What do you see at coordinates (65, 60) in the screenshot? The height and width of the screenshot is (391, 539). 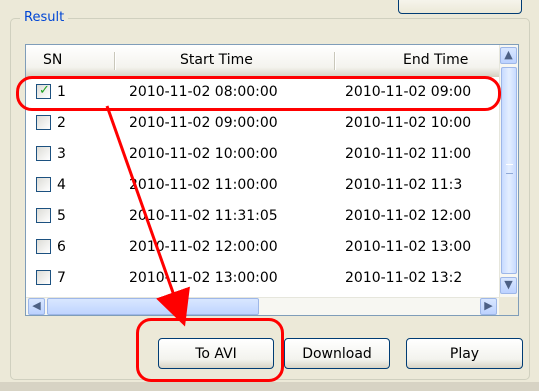 I see `column-header-sn: SN` at bounding box center [65, 60].